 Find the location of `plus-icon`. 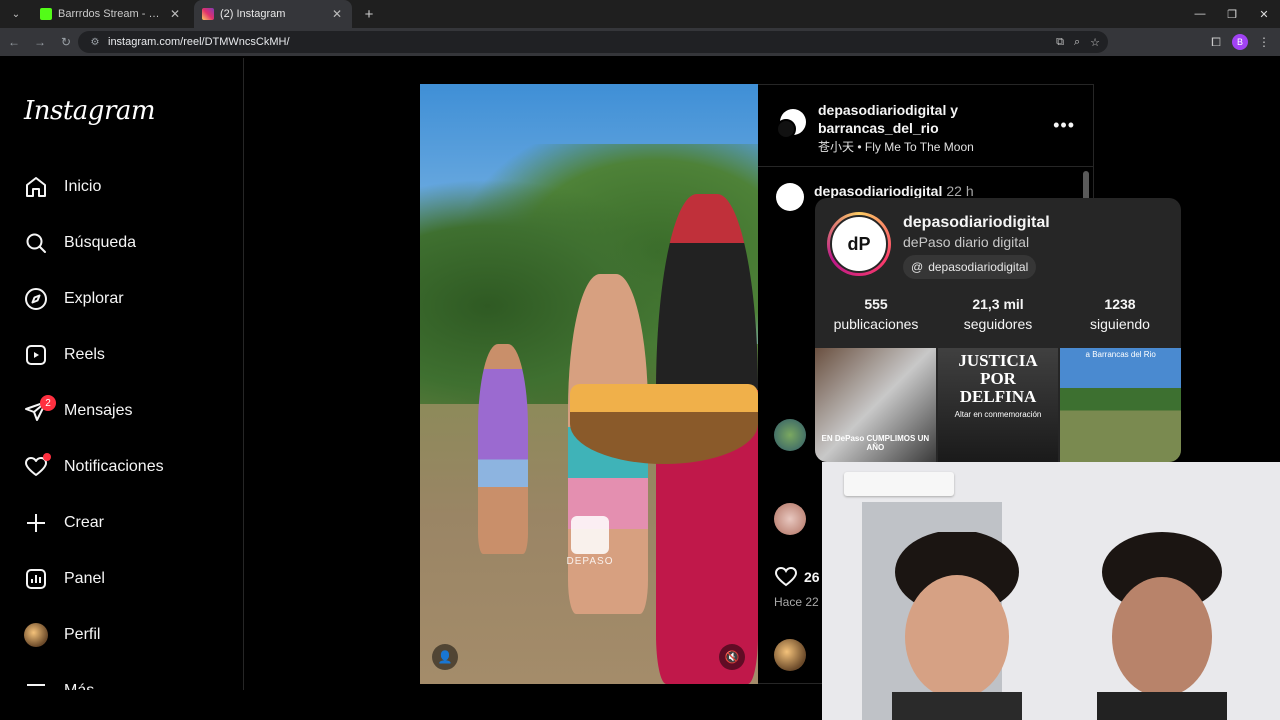

plus-icon is located at coordinates (36, 523).